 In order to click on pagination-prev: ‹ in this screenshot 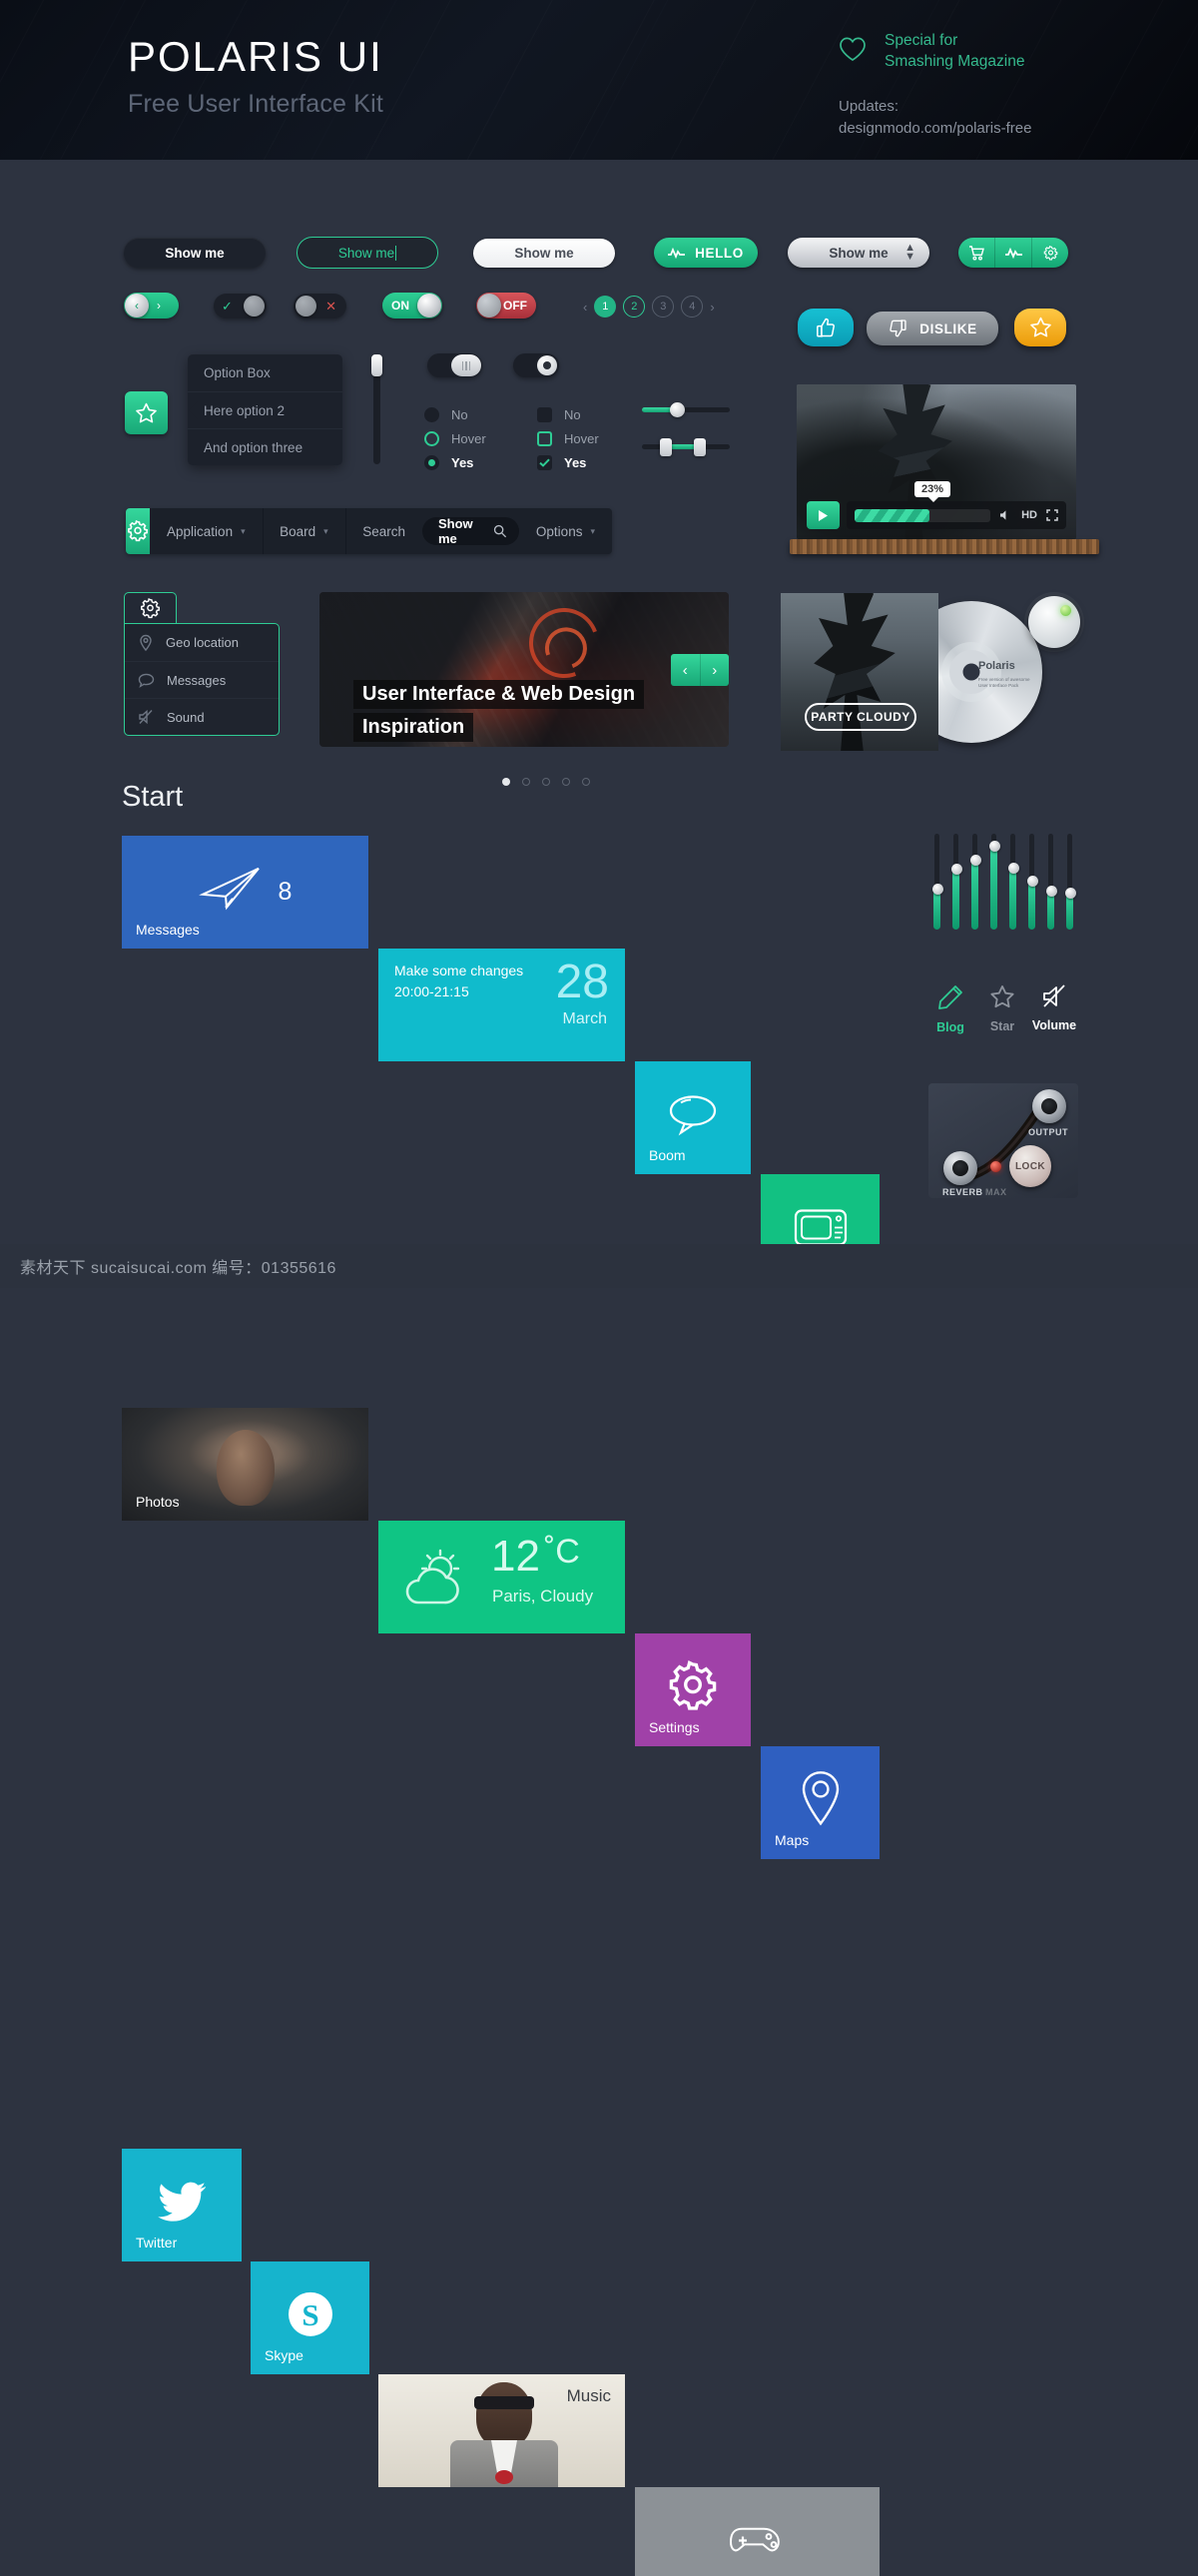, I will do `click(585, 307)`.